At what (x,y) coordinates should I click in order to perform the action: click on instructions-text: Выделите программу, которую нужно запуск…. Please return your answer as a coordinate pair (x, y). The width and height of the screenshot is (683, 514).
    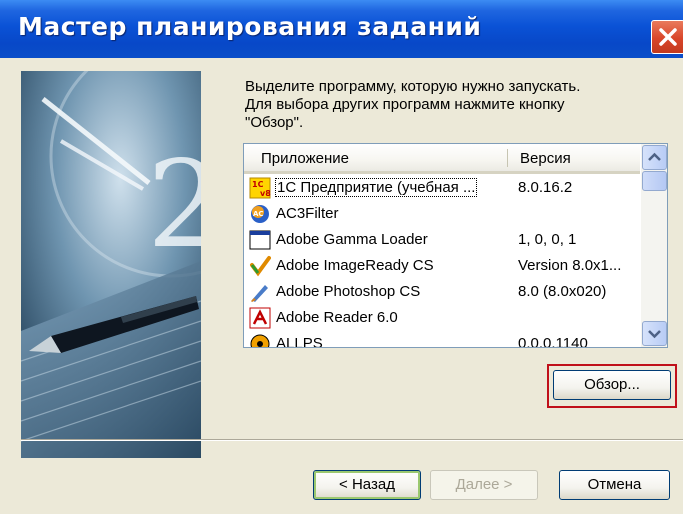
    Looking at the image, I should click on (455, 105).